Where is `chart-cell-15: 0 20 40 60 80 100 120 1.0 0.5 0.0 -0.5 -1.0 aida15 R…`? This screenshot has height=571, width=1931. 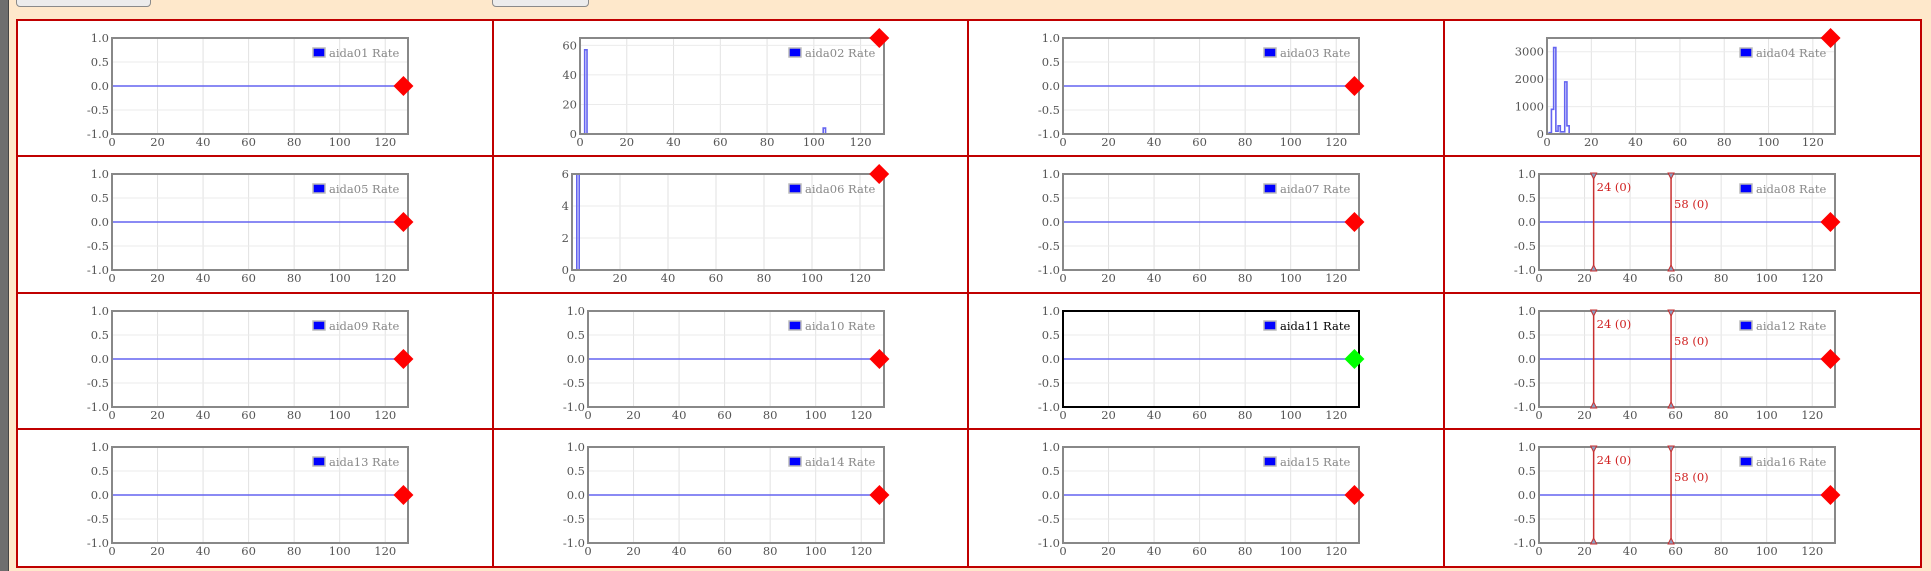
chart-cell-15: 0 20 40 60 80 100 120 1.0 0.5 0.0 -0.5 -1.0 aida15 R… is located at coordinates (1207, 497).